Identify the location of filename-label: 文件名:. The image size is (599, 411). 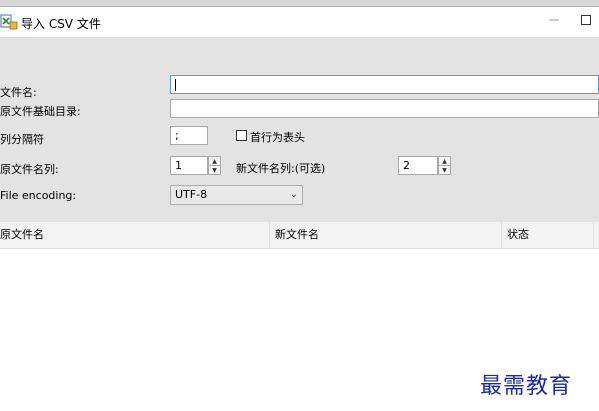
(18, 92).